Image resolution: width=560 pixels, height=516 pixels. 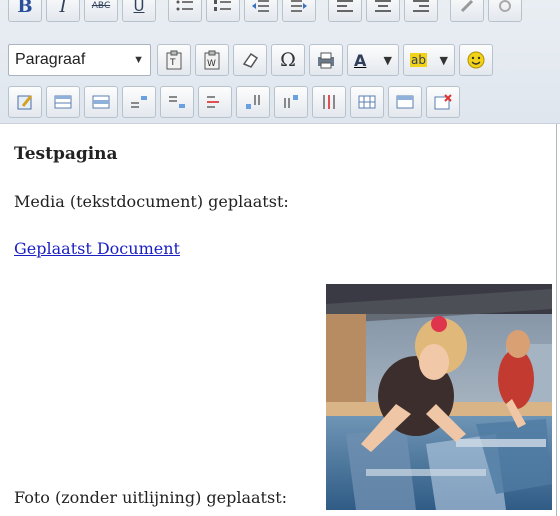 I want to click on format-select-value: Paragraaf, so click(x=50, y=59).